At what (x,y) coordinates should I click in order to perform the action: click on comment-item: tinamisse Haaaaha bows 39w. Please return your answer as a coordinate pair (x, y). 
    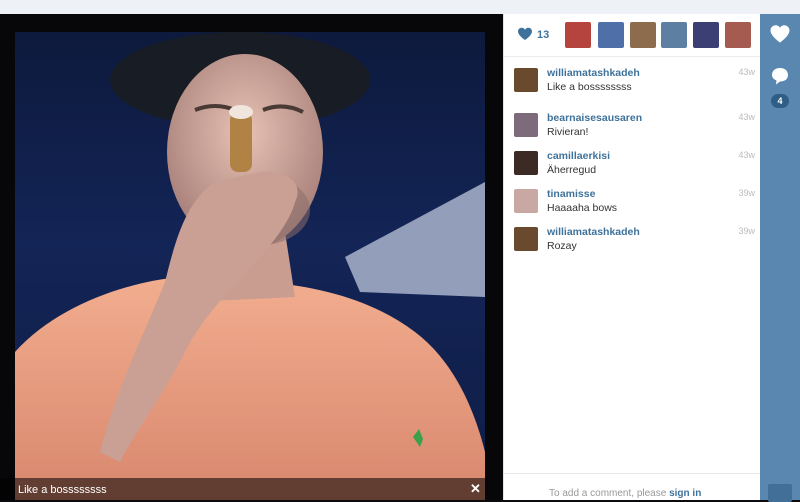
    Looking at the image, I should click on (632, 205).